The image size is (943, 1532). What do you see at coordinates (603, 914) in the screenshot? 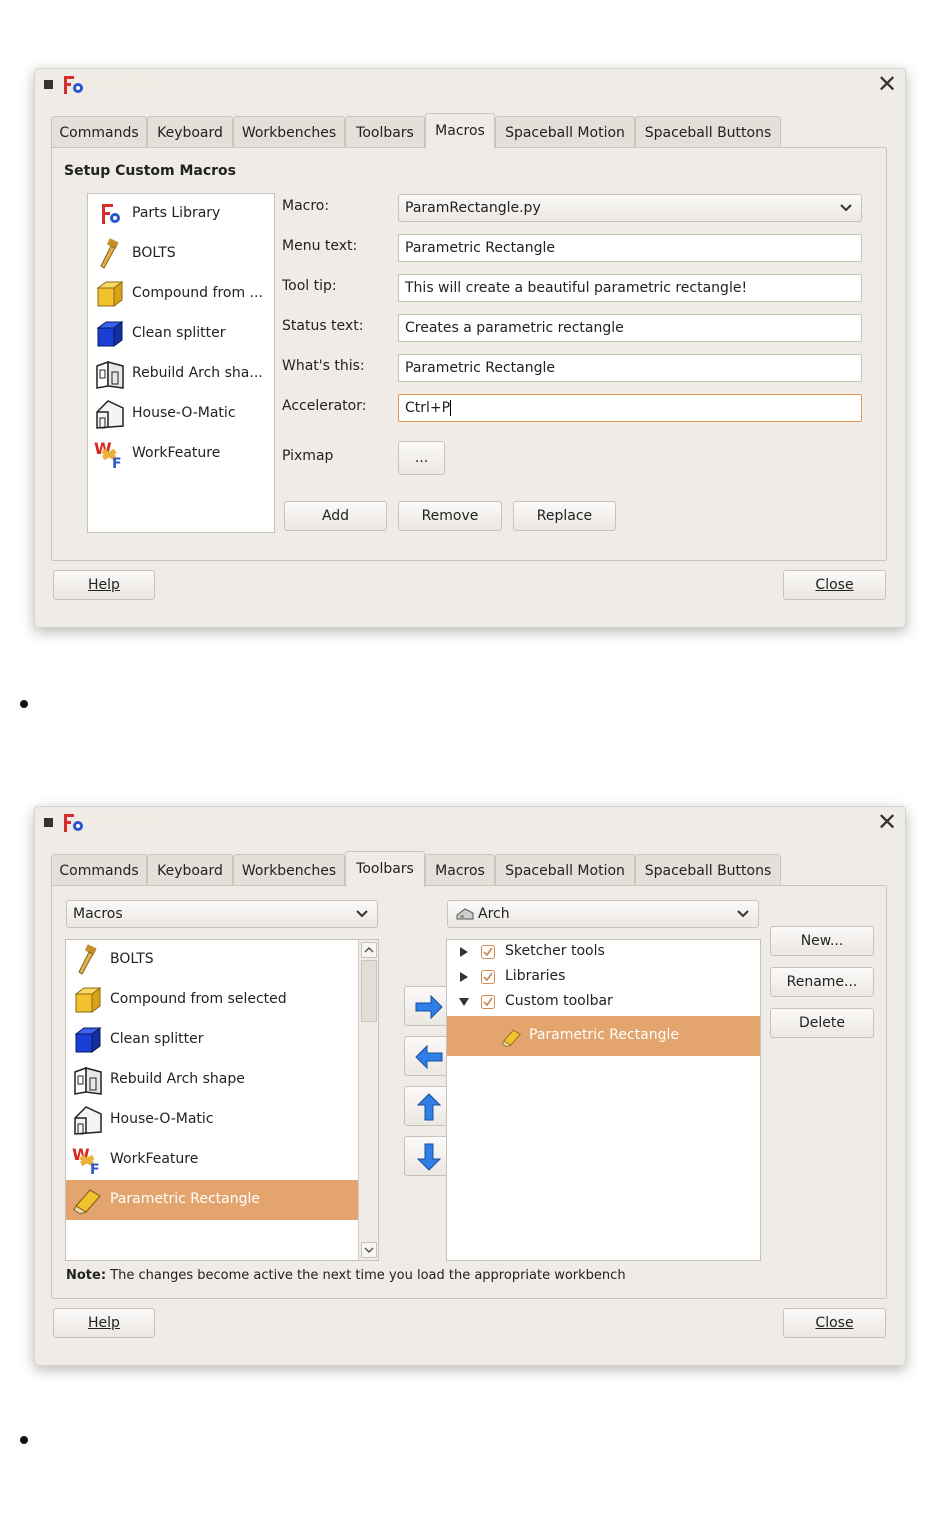
I see `workbench-select: Arch` at bounding box center [603, 914].